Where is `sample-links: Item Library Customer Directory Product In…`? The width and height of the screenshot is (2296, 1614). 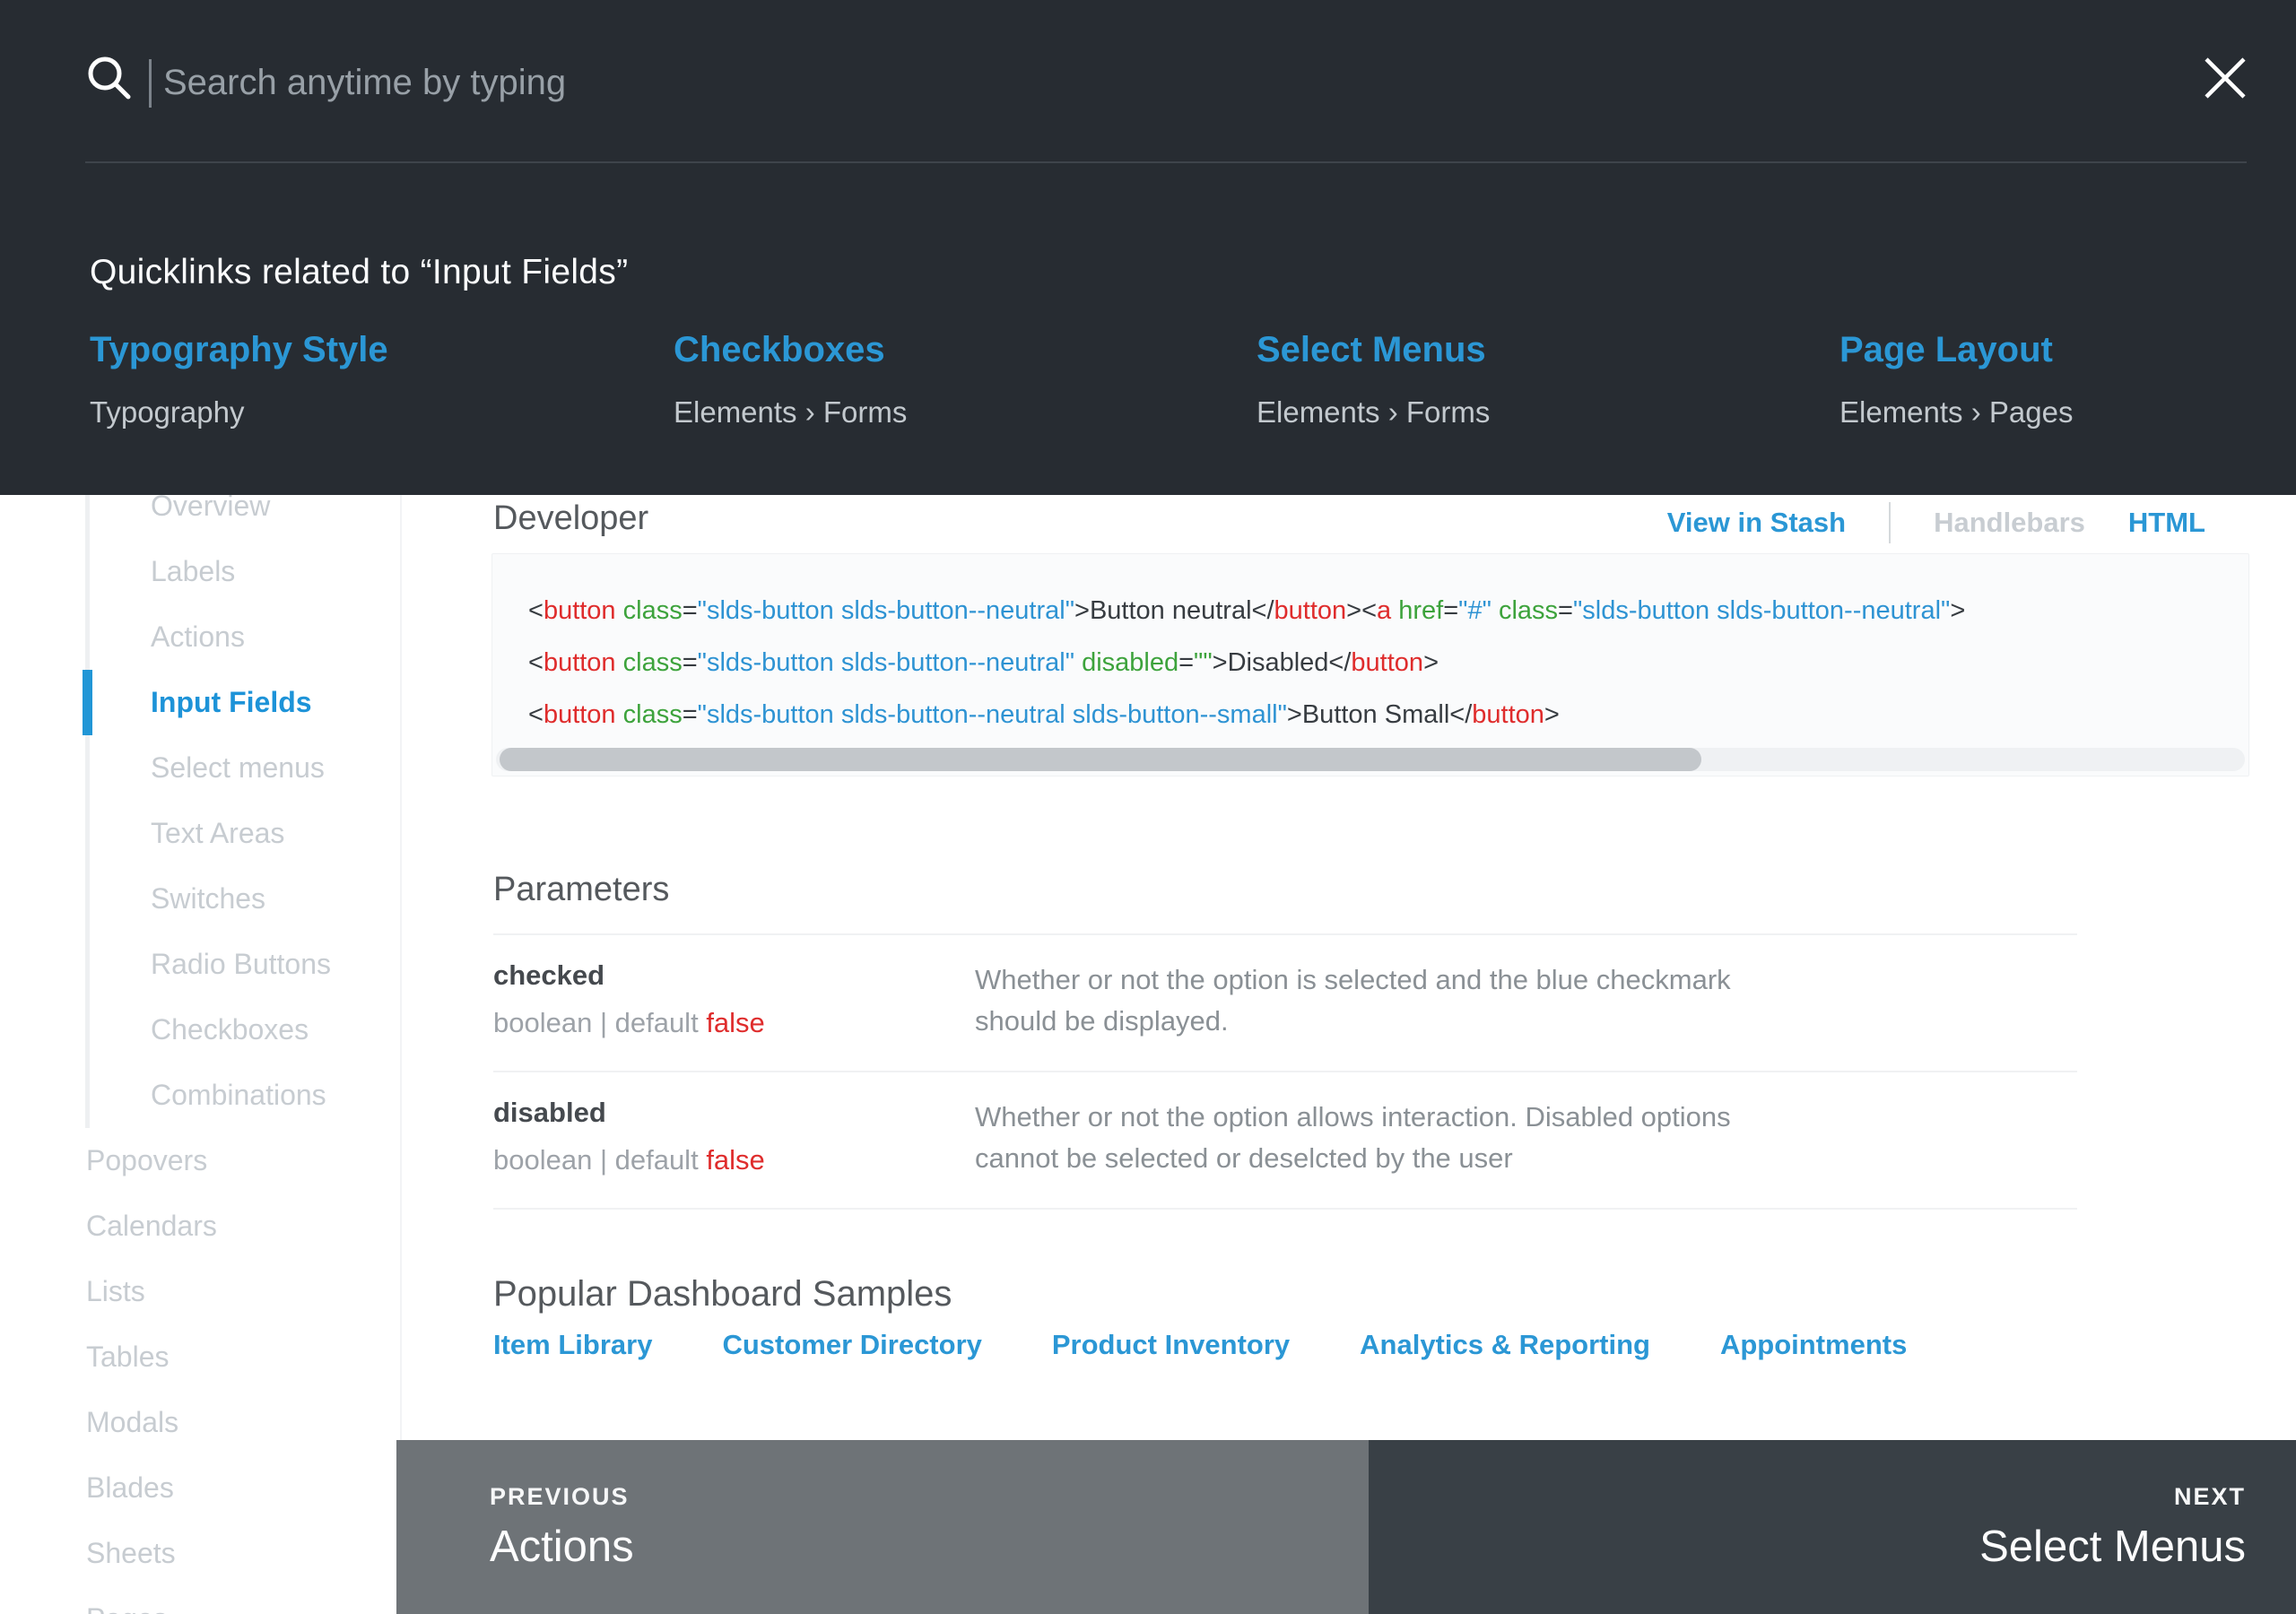 sample-links: Item Library Customer Directory Product In… is located at coordinates (1200, 1345).